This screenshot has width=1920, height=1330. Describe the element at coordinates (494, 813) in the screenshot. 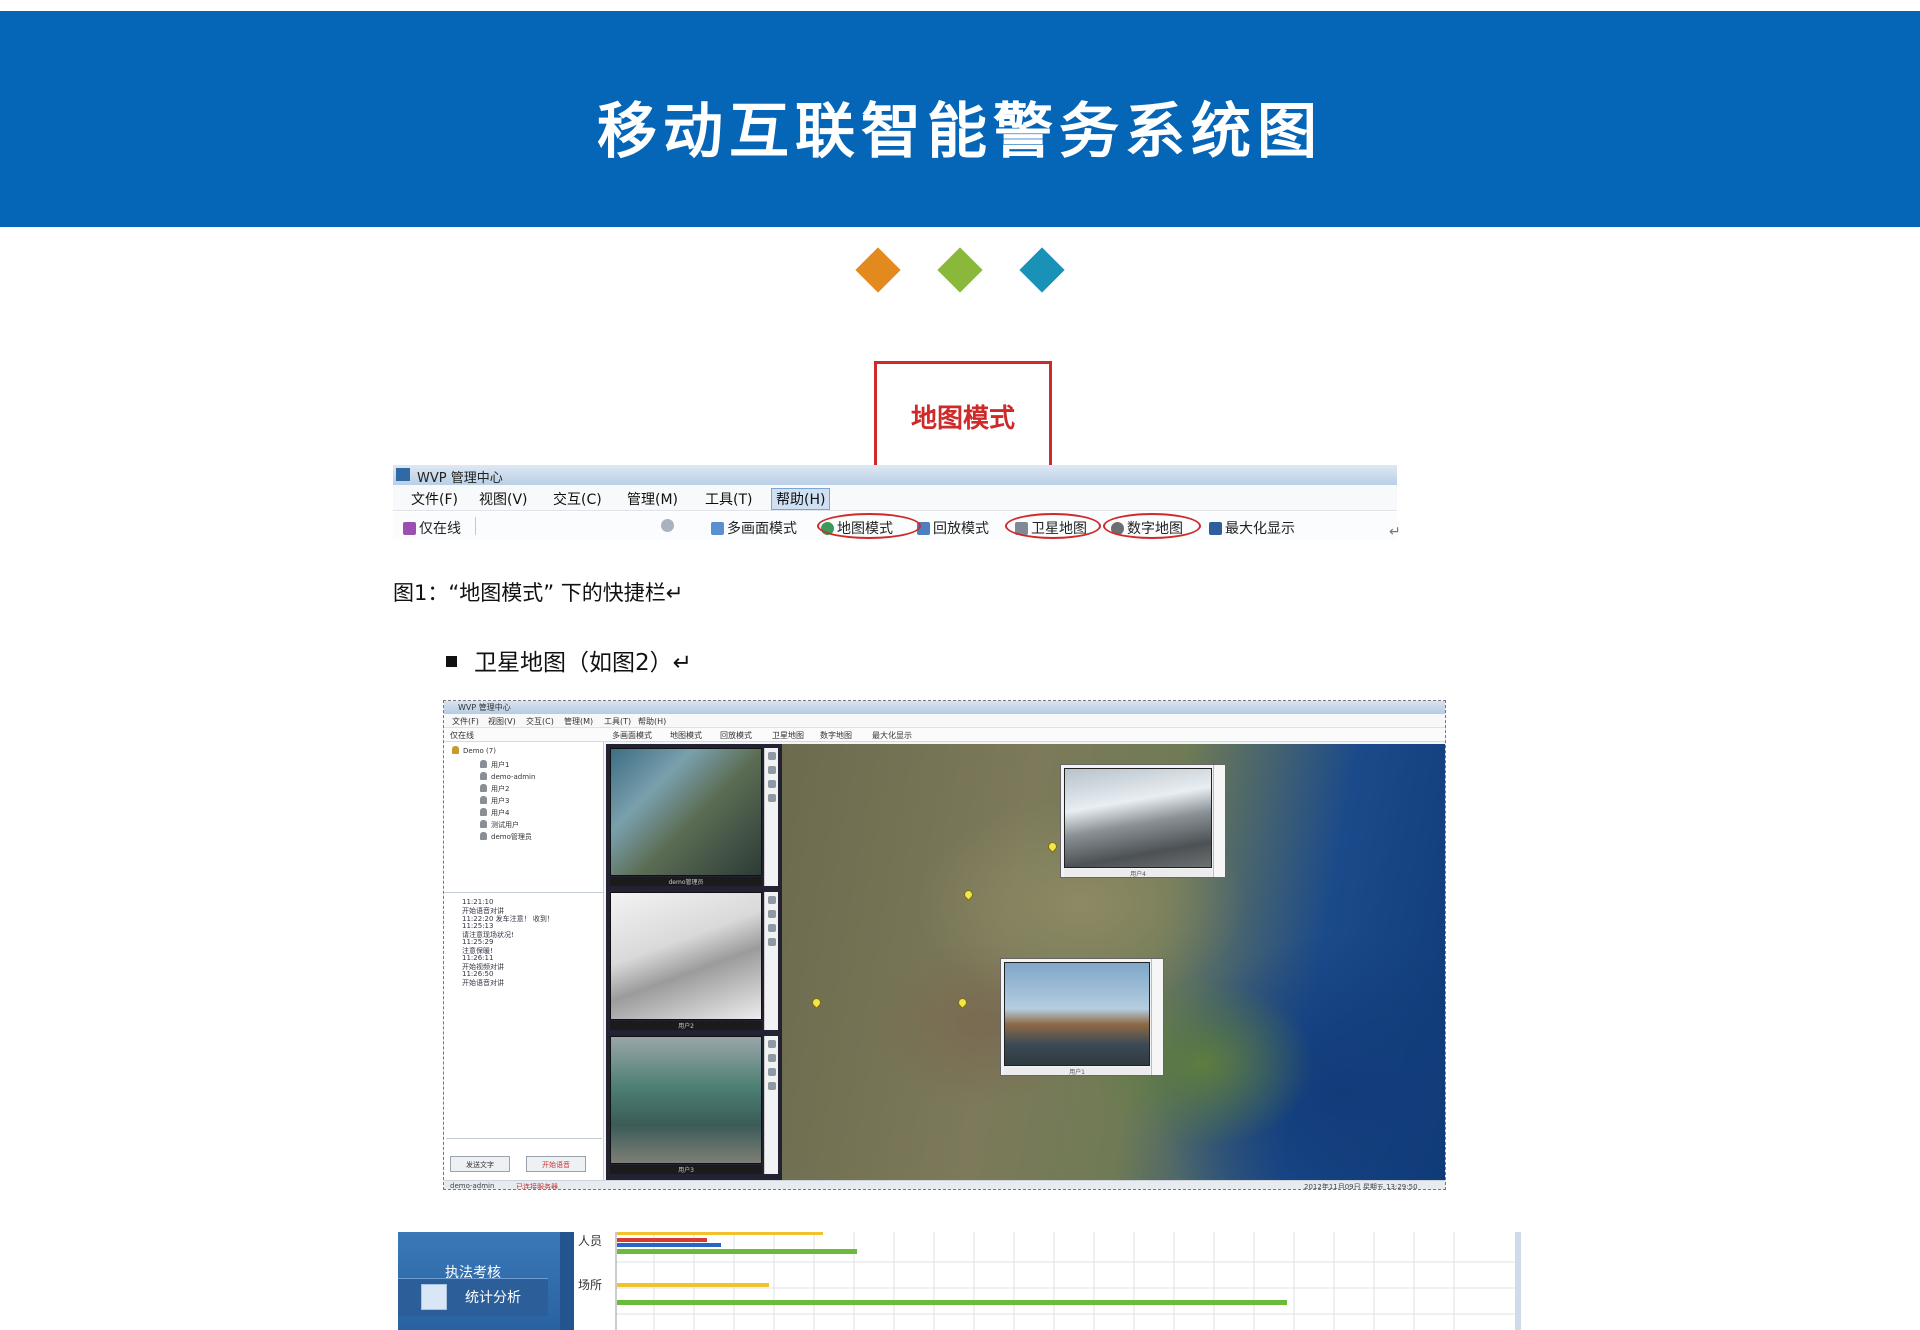

I see `tree-user: 用户4` at that location.